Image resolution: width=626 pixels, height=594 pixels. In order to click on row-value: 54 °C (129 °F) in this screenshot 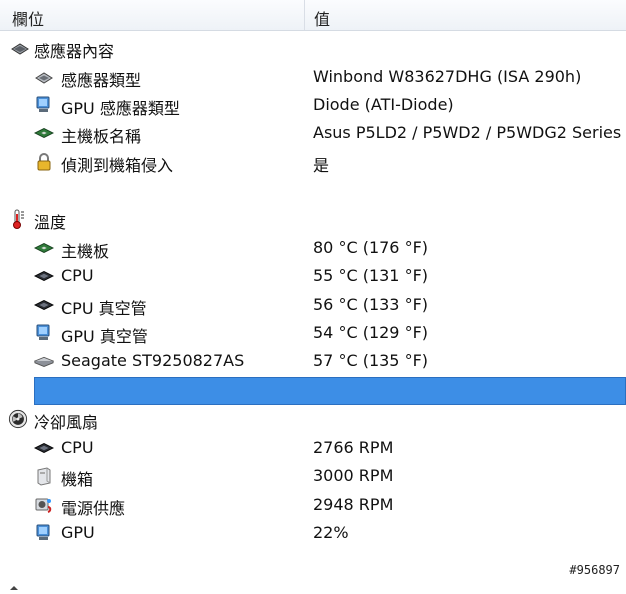, I will do `click(371, 332)`.